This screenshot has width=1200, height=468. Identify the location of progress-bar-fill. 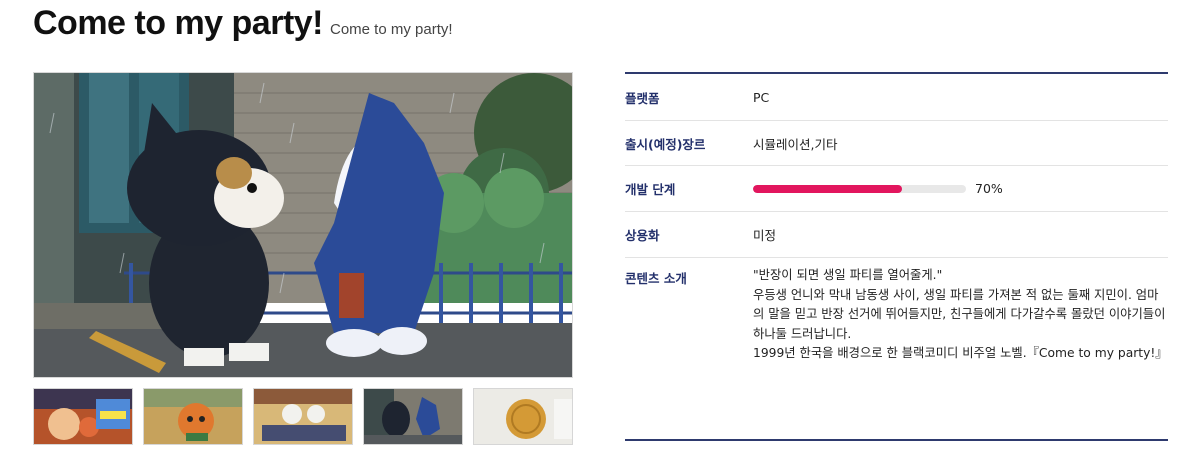
(828, 188).